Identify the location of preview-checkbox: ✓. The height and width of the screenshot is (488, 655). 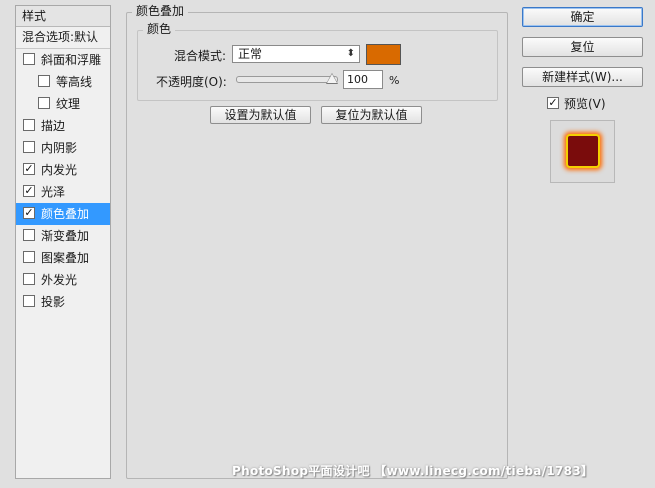
(553, 103).